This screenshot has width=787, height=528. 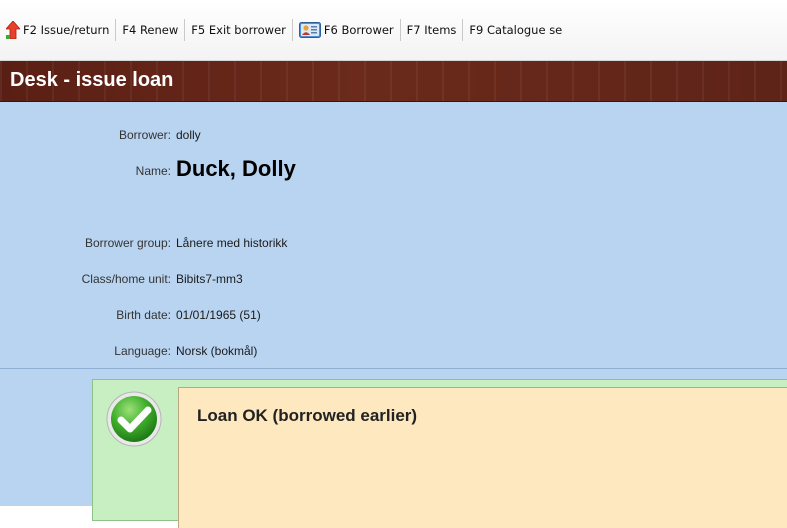 What do you see at coordinates (153, 171) in the screenshot?
I see `name-label: Name:` at bounding box center [153, 171].